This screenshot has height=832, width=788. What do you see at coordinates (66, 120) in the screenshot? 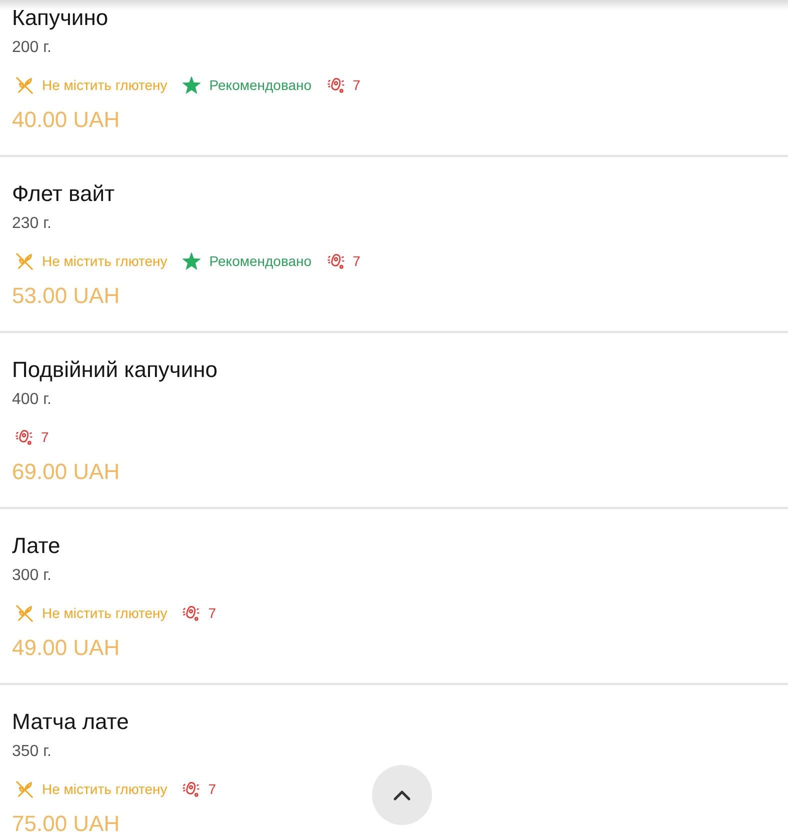
I see `item-price: 40.00 UAH` at bounding box center [66, 120].